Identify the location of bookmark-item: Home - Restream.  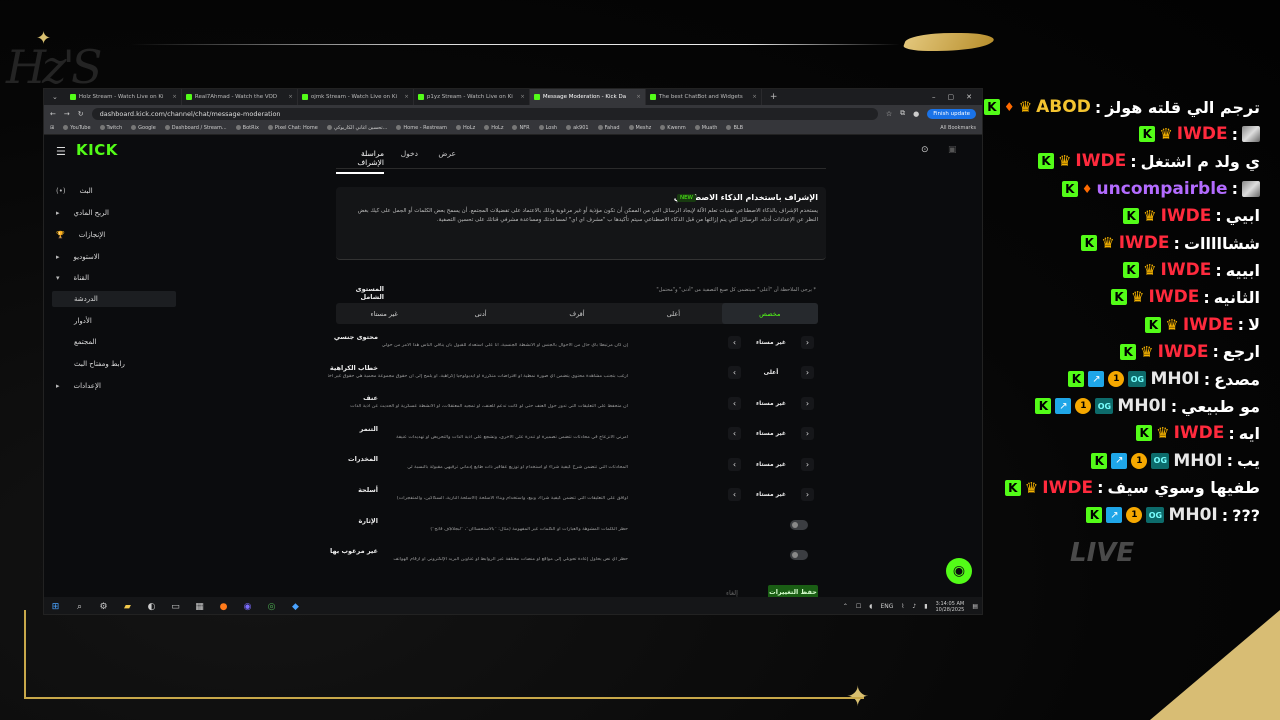
(421, 128).